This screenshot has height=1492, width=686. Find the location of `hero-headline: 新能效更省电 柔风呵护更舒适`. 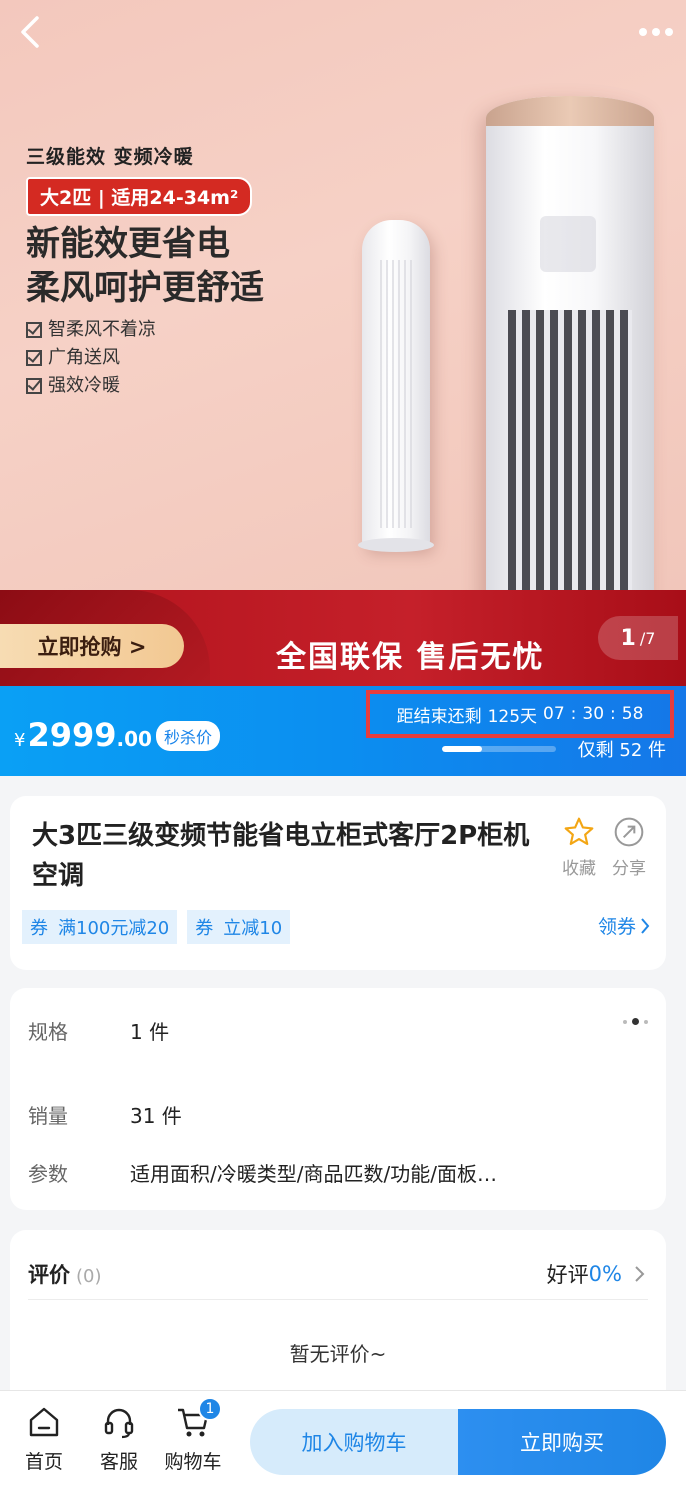

hero-headline: 新能效更省电 柔风呵护更舒适 is located at coordinates (145, 266).